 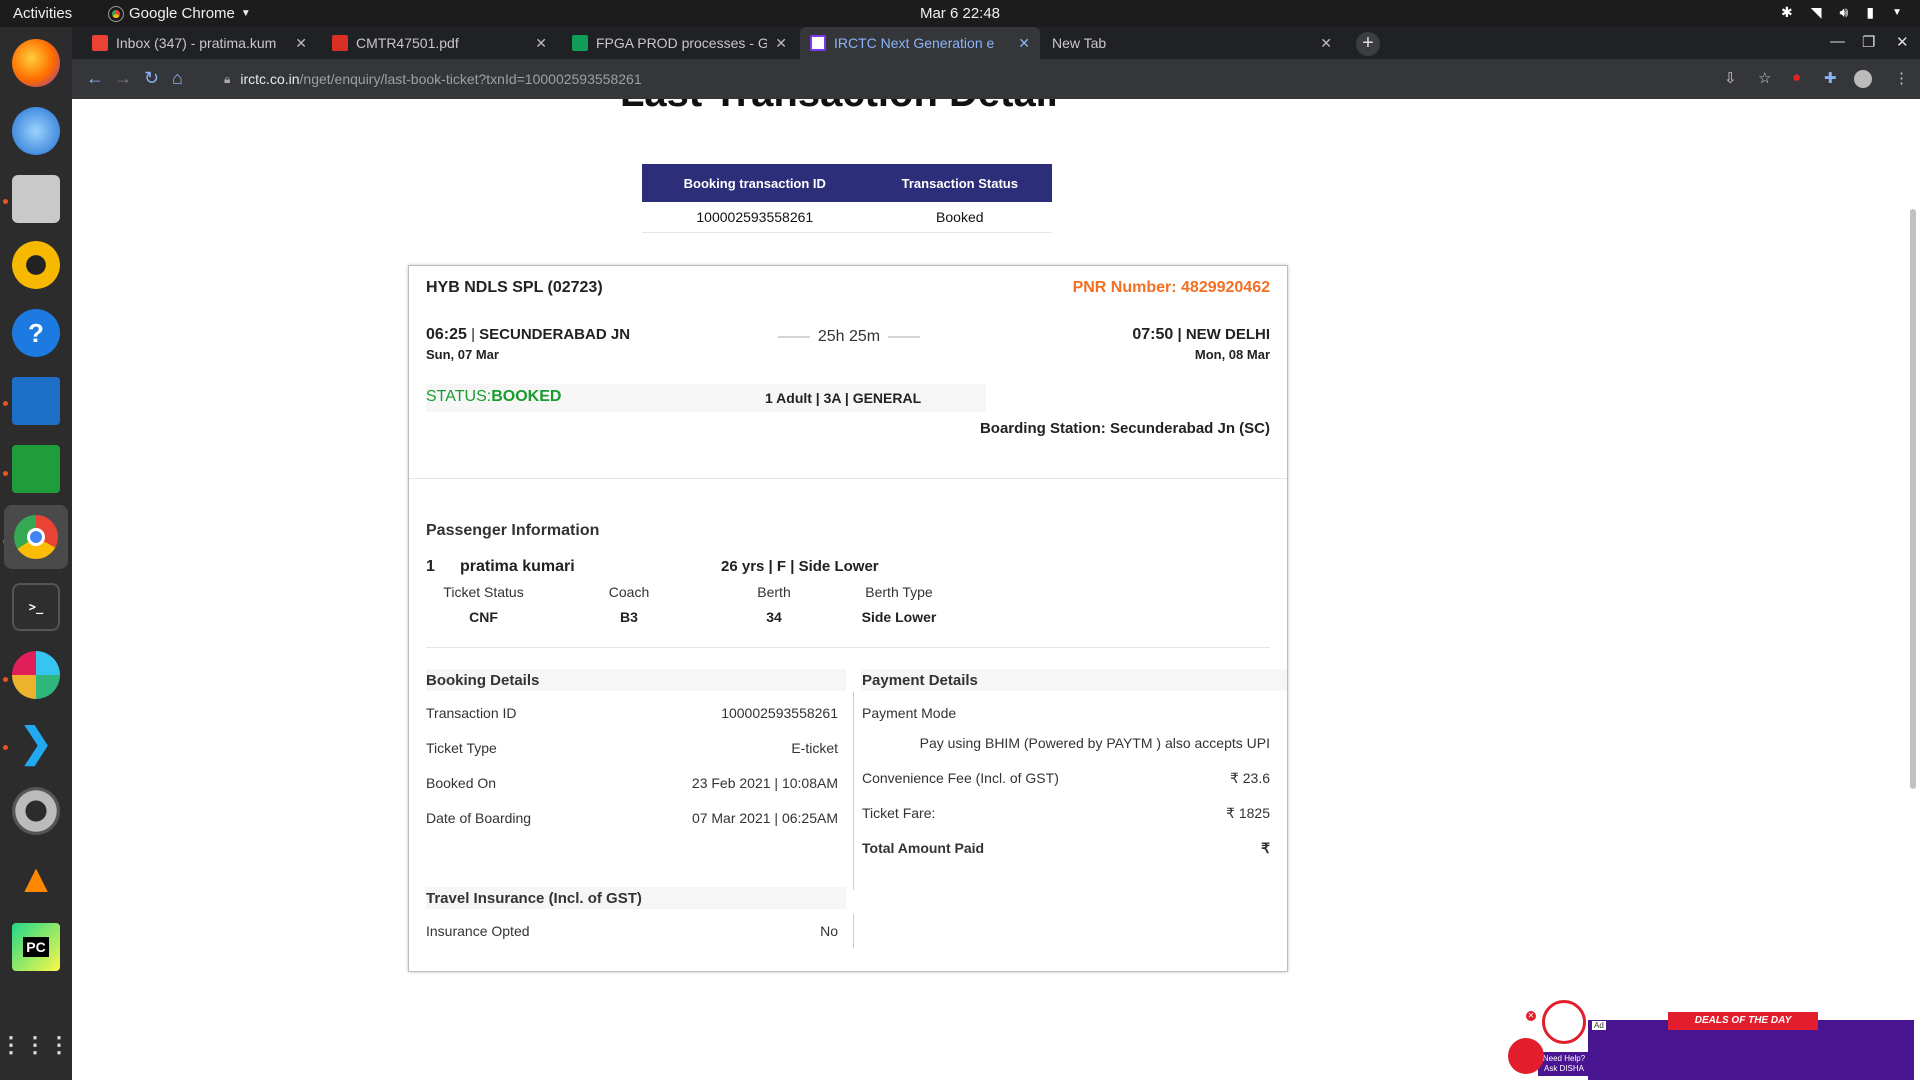 What do you see at coordinates (1868, 42) in the screenshot?
I see `restore-icon: ❐` at bounding box center [1868, 42].